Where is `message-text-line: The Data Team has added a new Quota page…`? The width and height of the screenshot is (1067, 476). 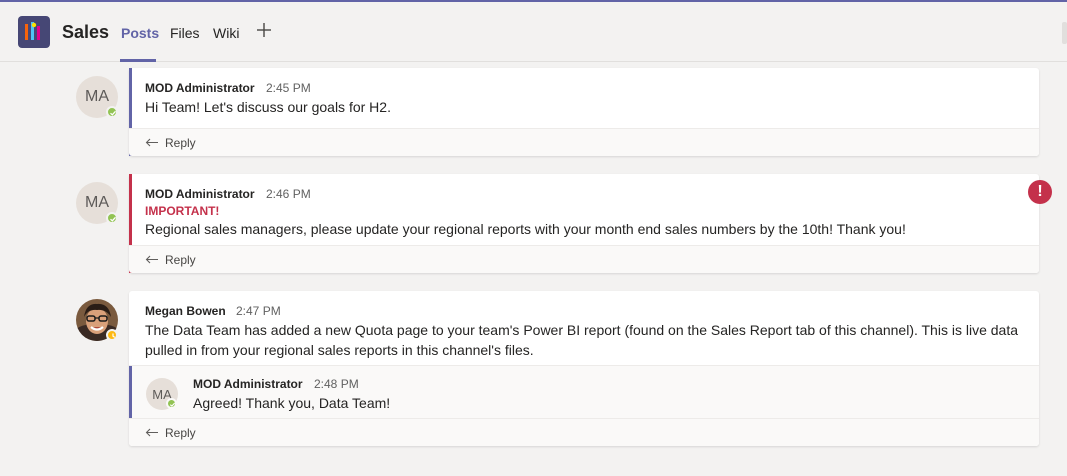
message-text-line: The Data Team has added a new Quota page… is located at coordinates (581, 330).